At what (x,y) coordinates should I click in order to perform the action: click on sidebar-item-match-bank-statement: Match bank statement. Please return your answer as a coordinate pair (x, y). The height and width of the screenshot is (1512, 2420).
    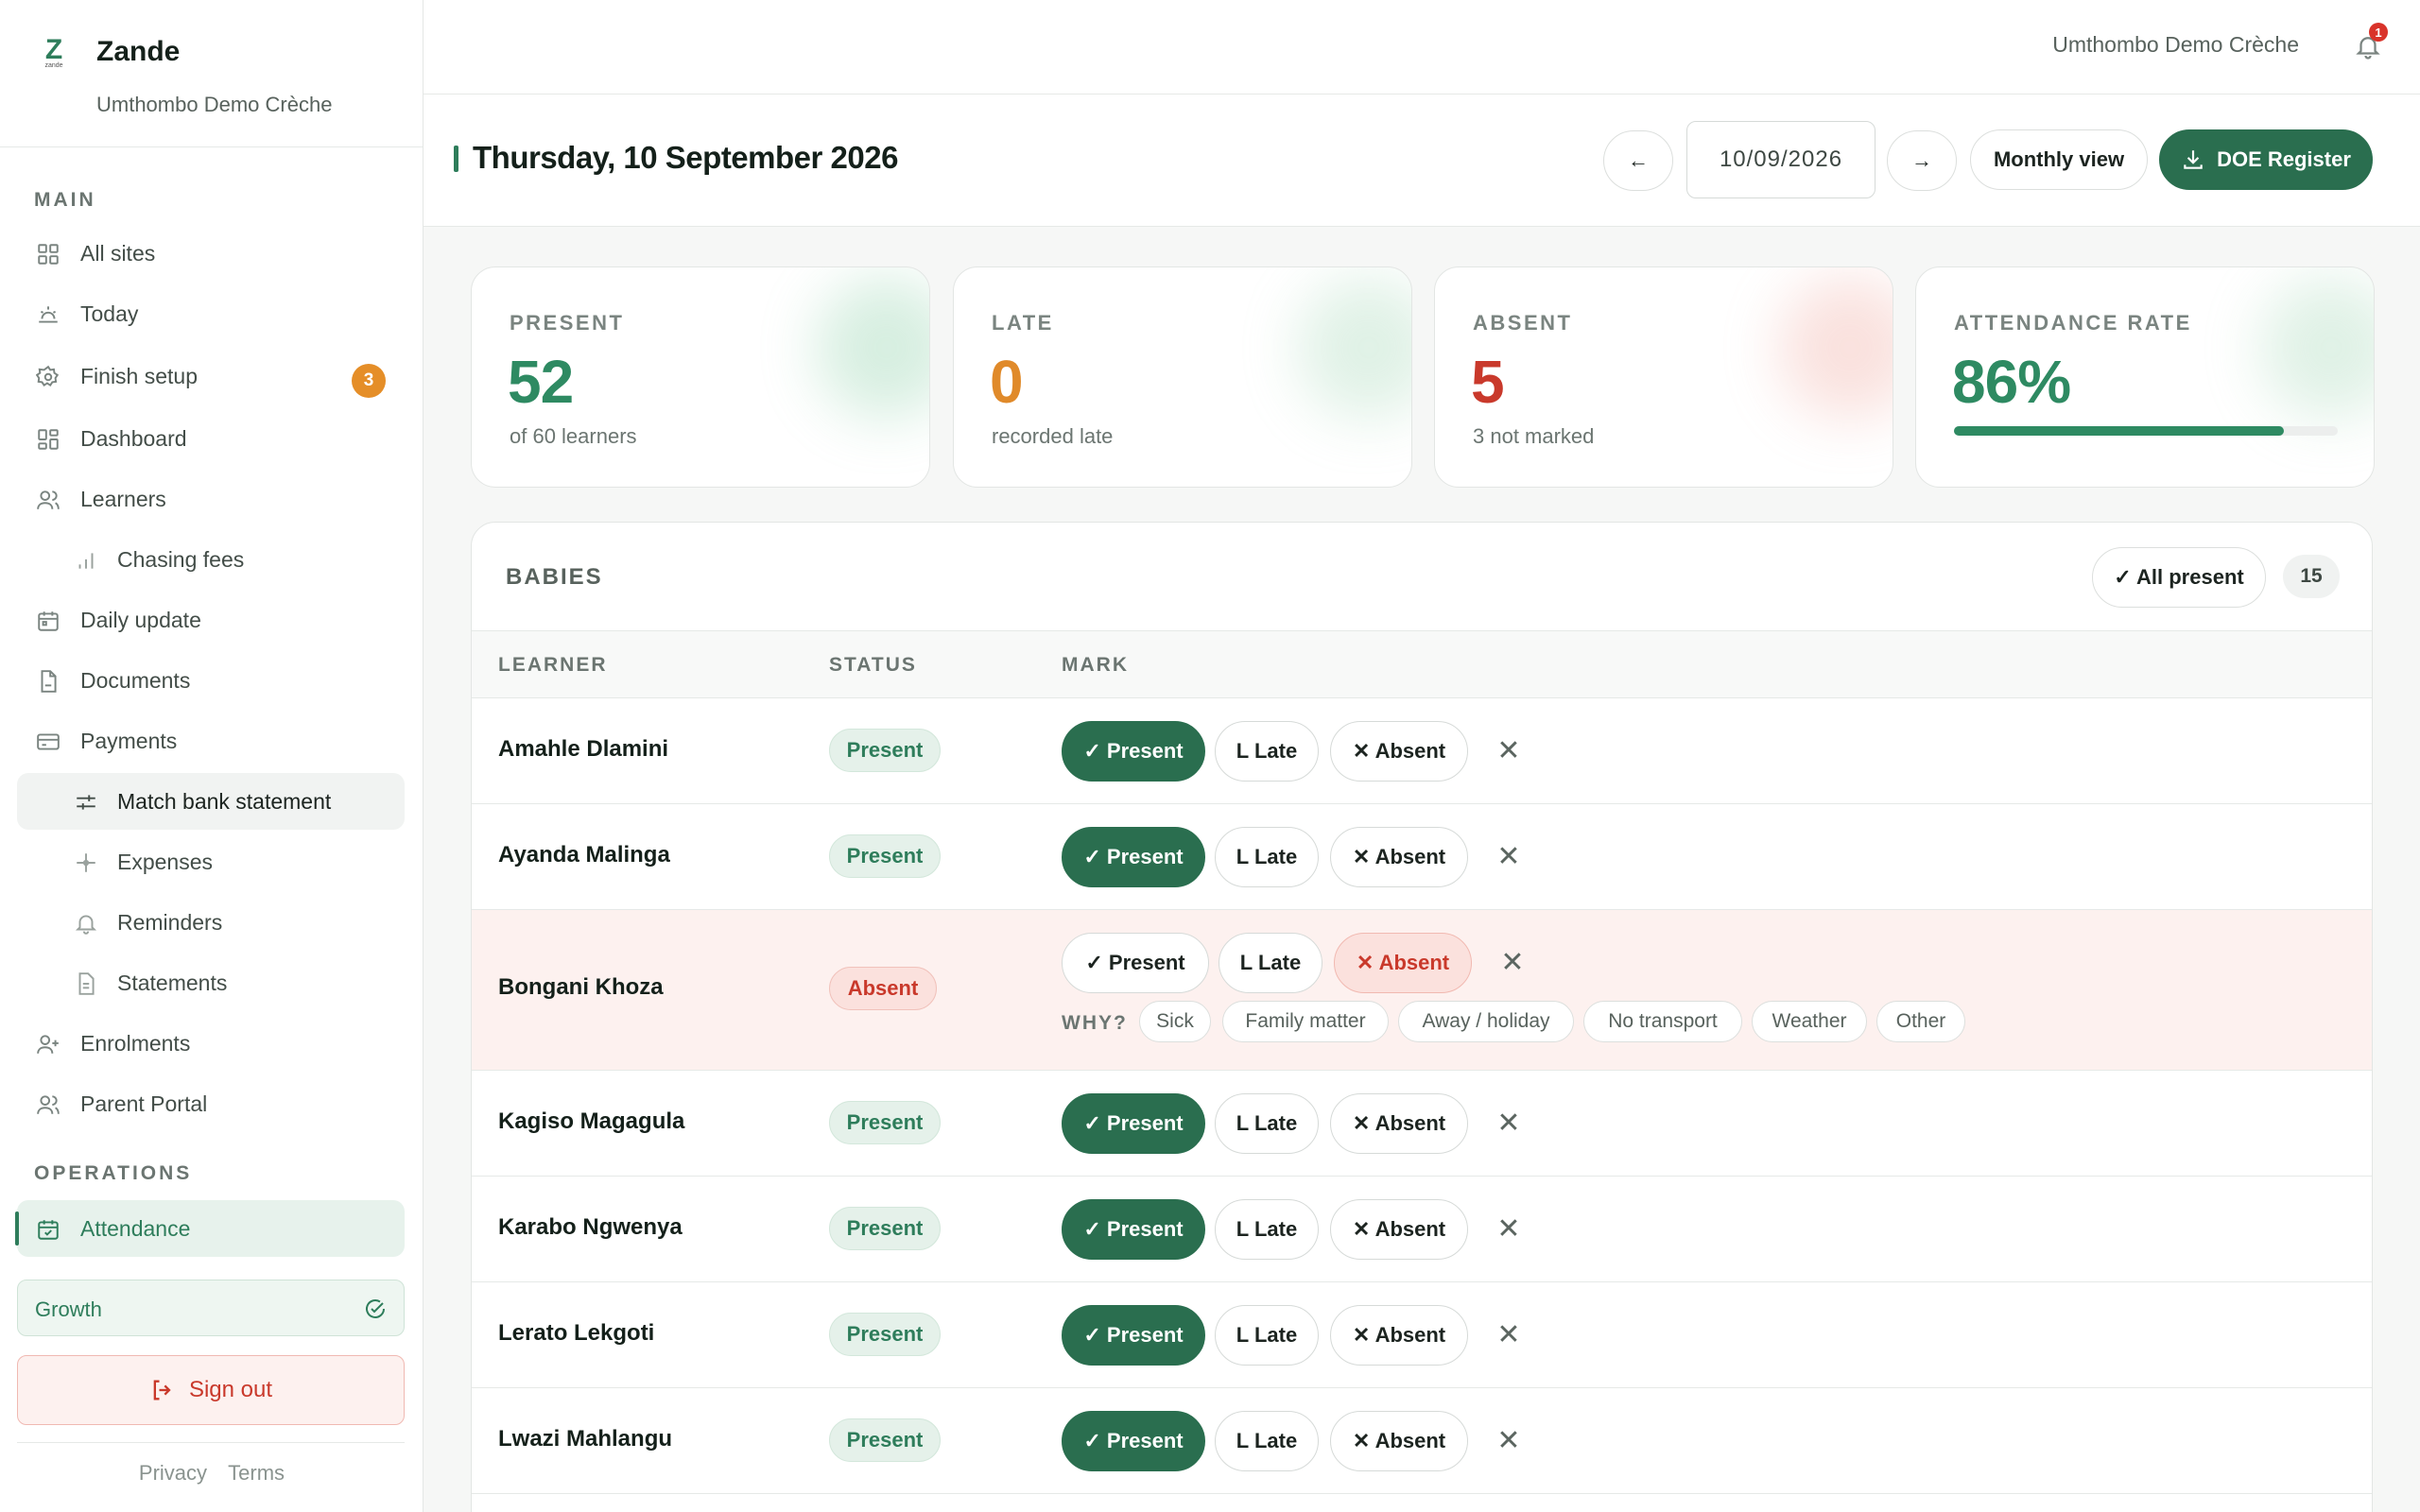
    Looking at the image, I should click on (211, 801).